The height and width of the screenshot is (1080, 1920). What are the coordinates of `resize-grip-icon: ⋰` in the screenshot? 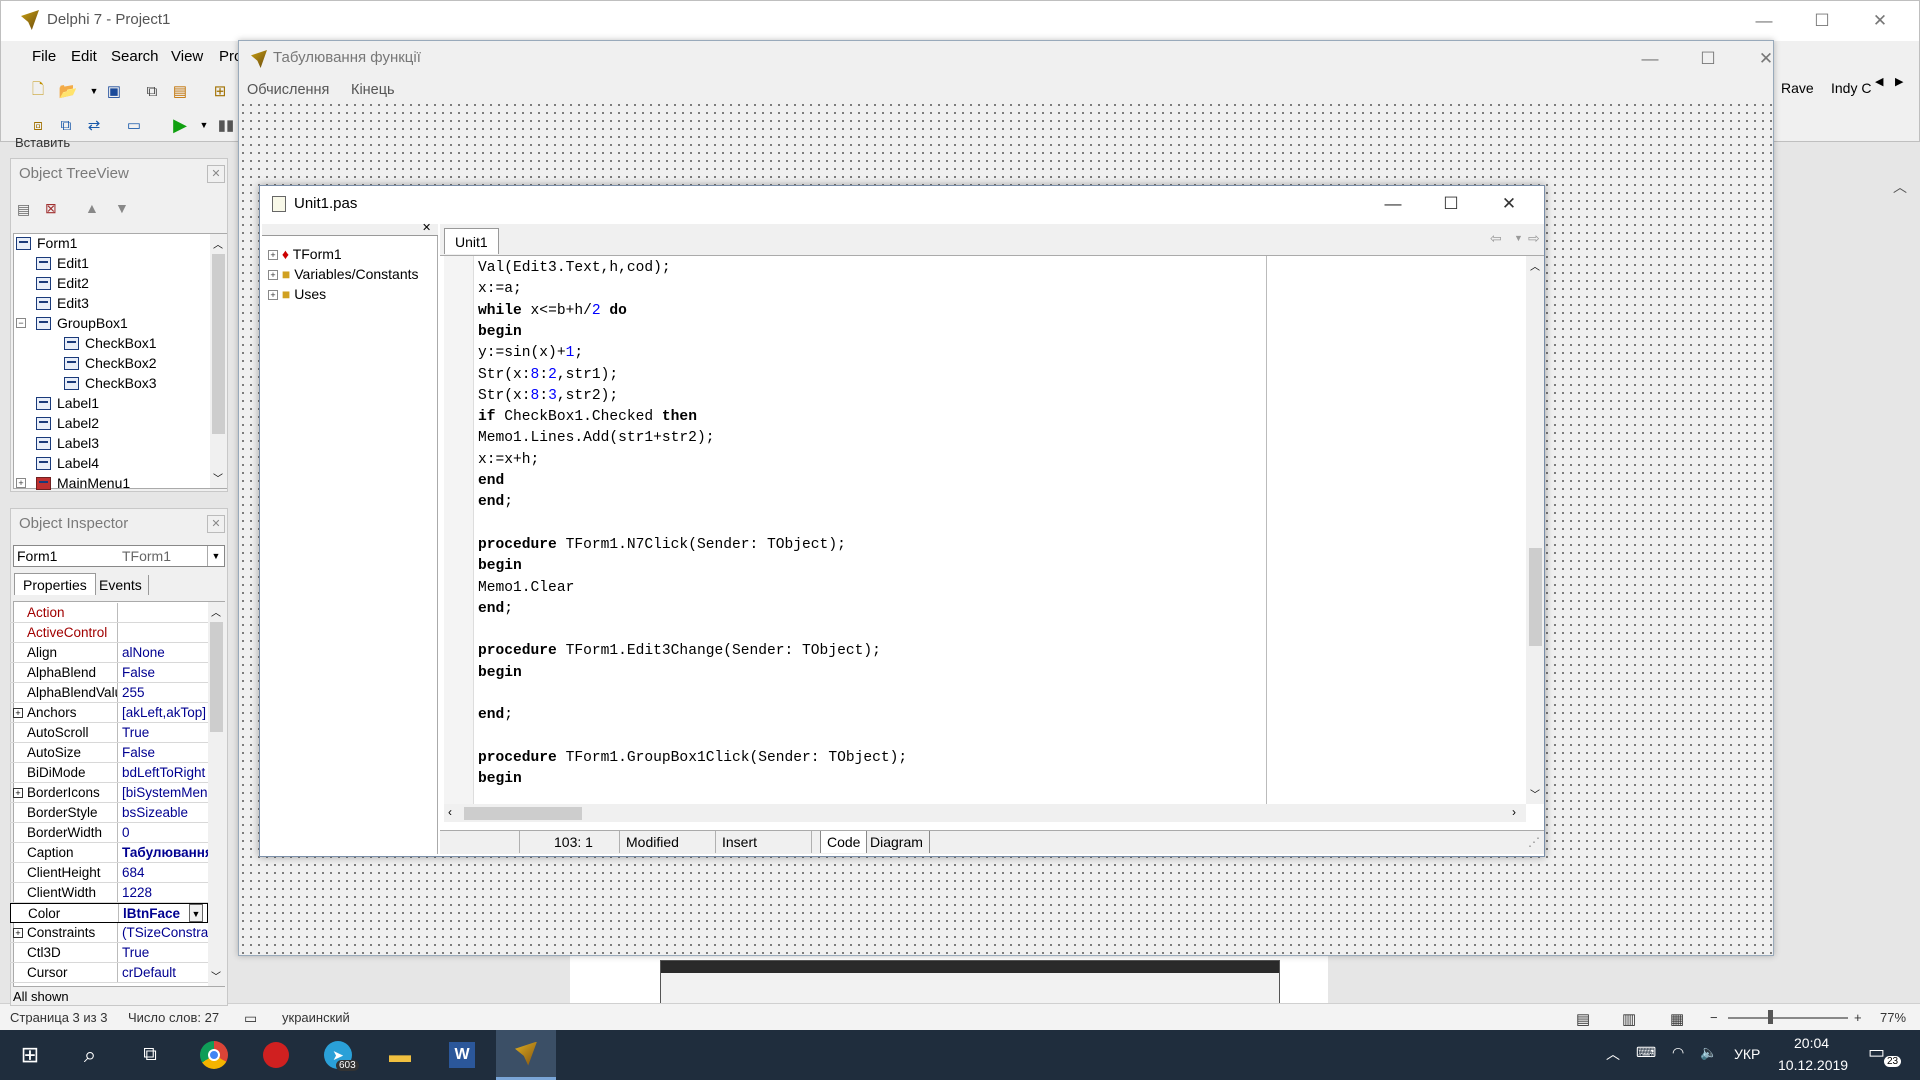 It's located at (1534, 842).